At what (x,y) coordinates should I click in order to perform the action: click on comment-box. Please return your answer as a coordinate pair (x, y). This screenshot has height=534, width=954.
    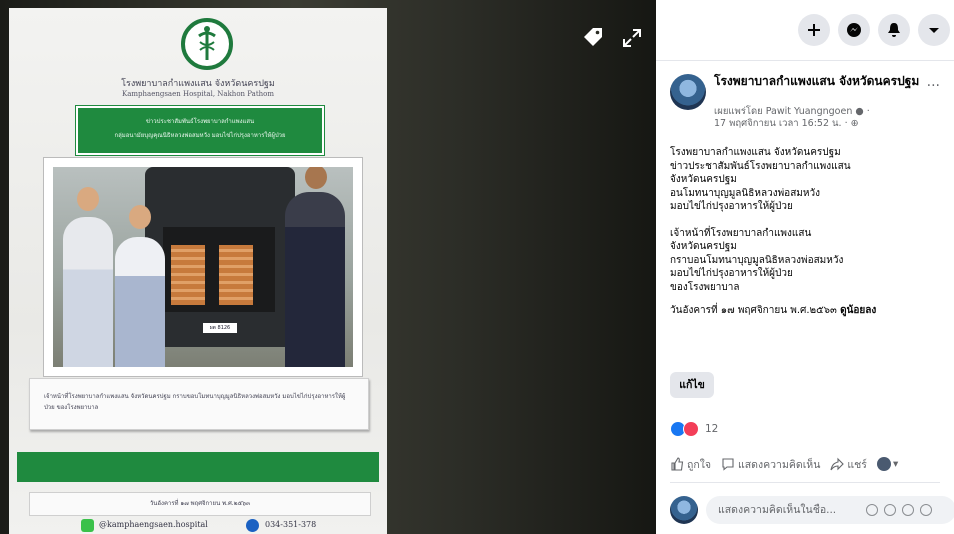
    Looking at the image, I should click on (830, 510).